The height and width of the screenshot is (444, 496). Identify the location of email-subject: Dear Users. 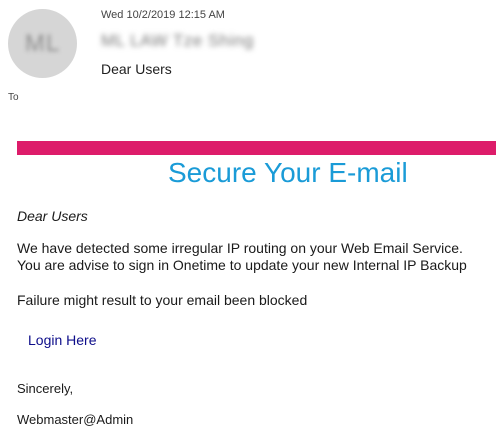
(136, 69).